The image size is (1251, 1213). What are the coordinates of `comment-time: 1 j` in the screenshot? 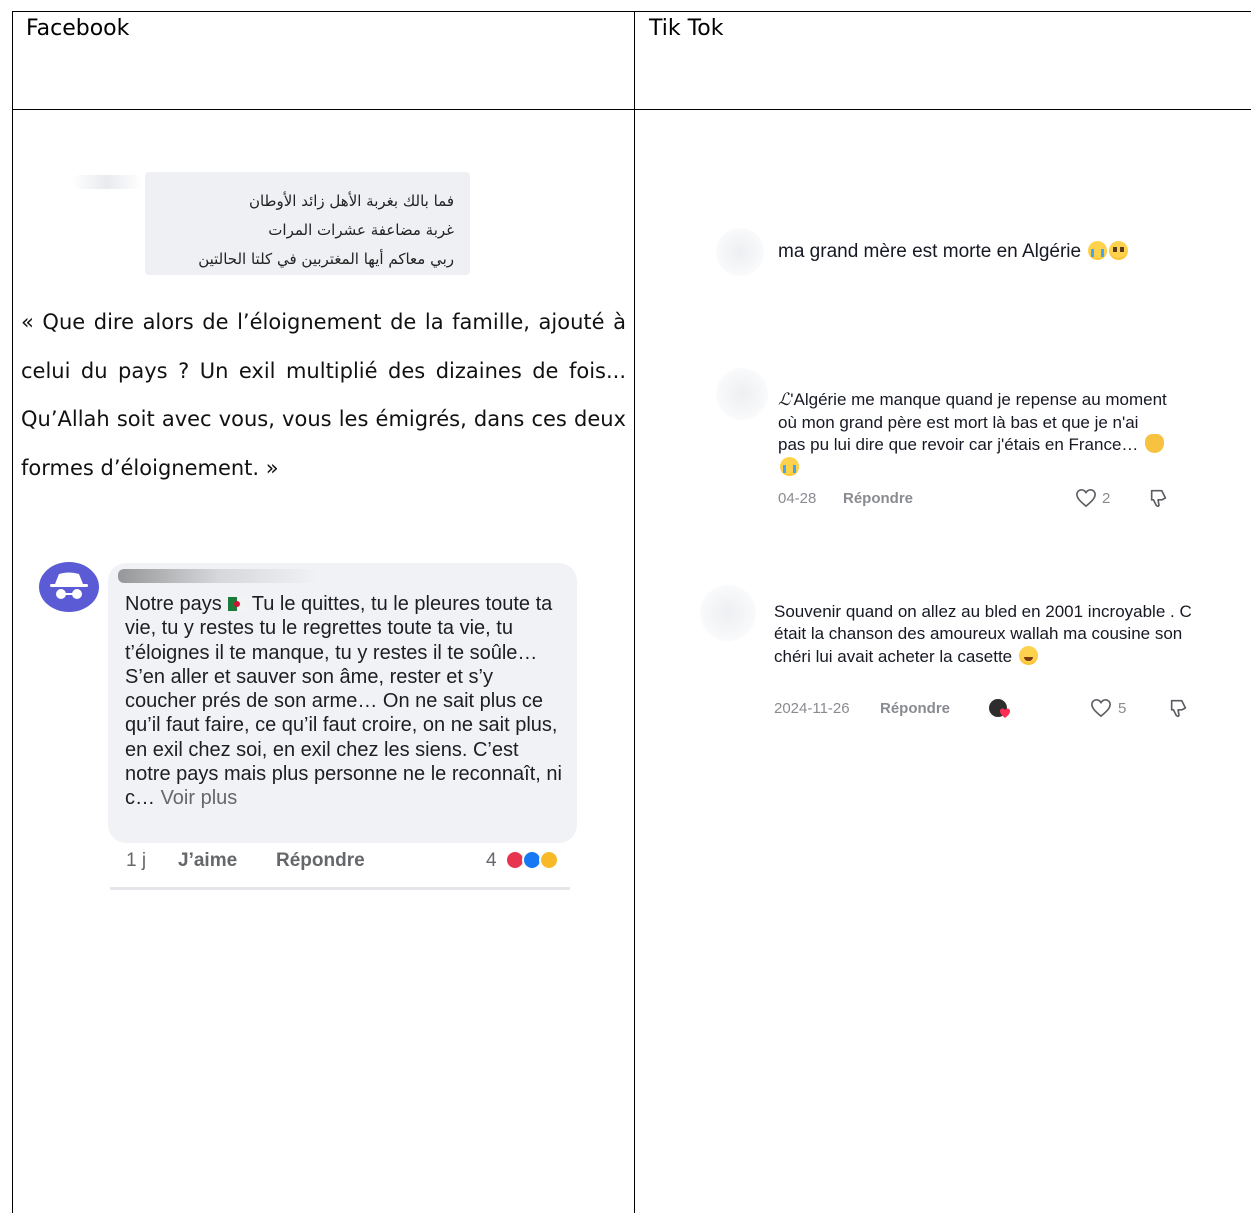 It's located at (136, 860).